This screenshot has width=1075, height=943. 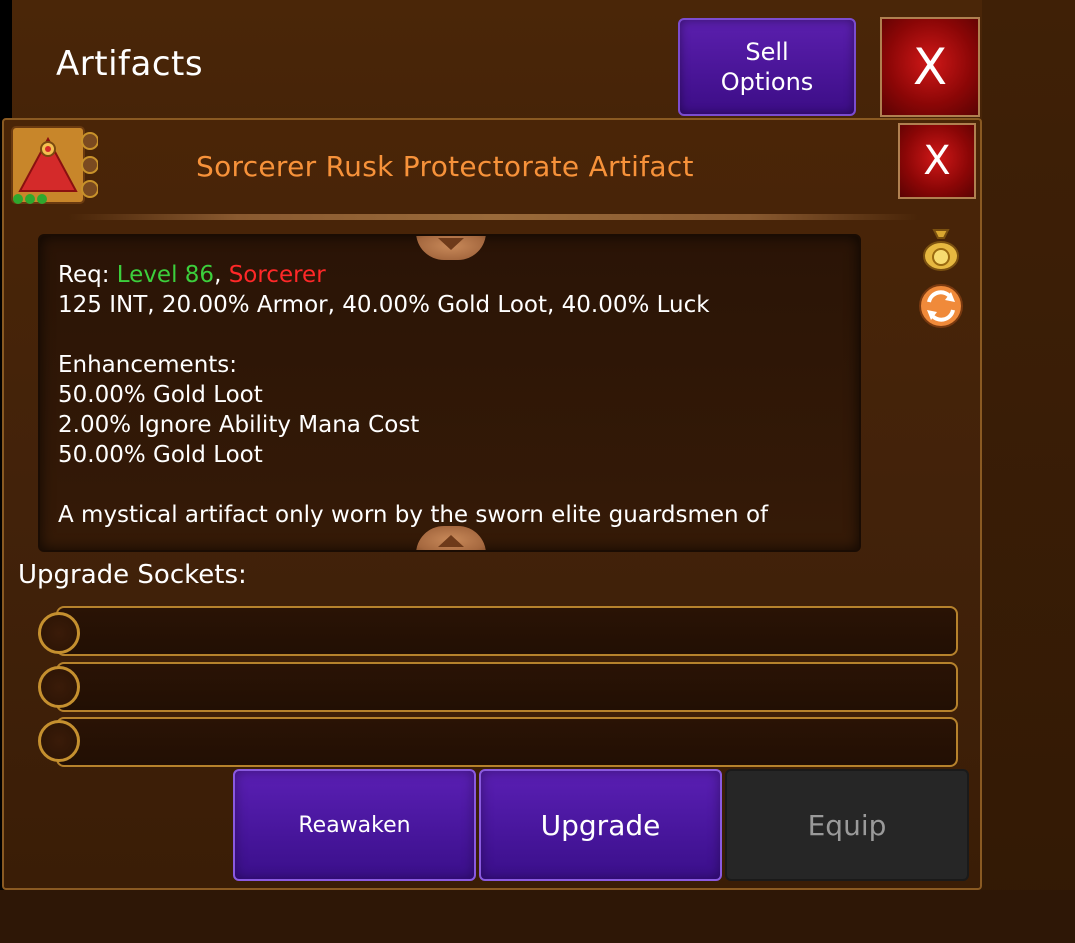 I want to click on triangle-artifact-icon, so click(x=54, y=165).